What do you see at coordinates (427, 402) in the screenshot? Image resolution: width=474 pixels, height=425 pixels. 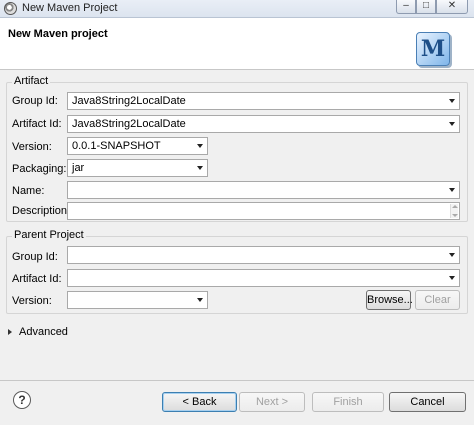 I see `cancel-button: Cancel` at bounding box center [427, 402].